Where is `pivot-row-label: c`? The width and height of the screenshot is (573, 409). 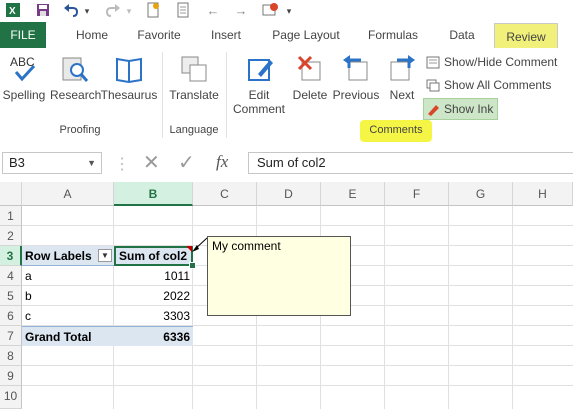 pivot-row-label: c is located at coordinates (68, 316).